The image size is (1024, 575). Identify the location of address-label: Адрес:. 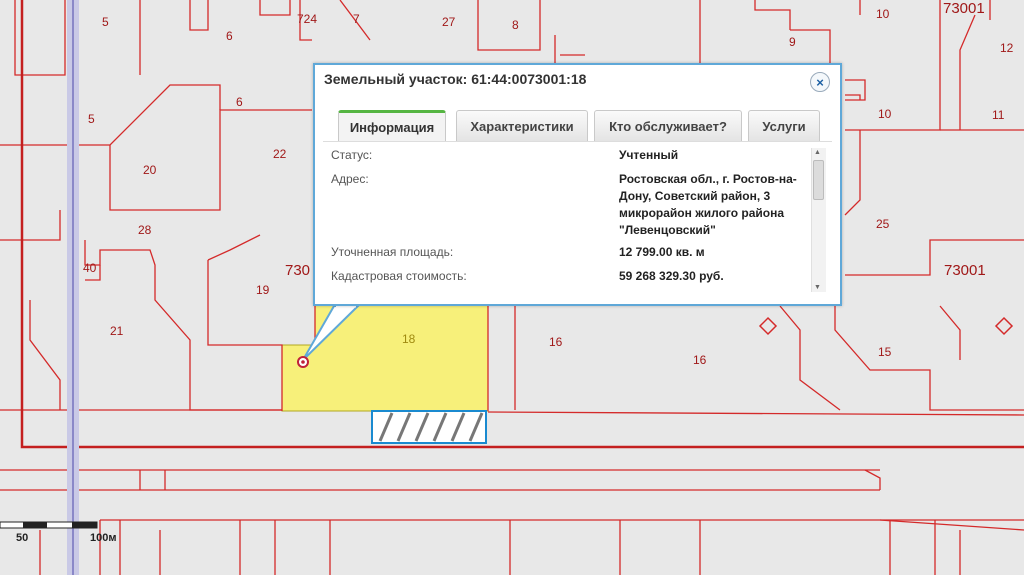
(350, 179).